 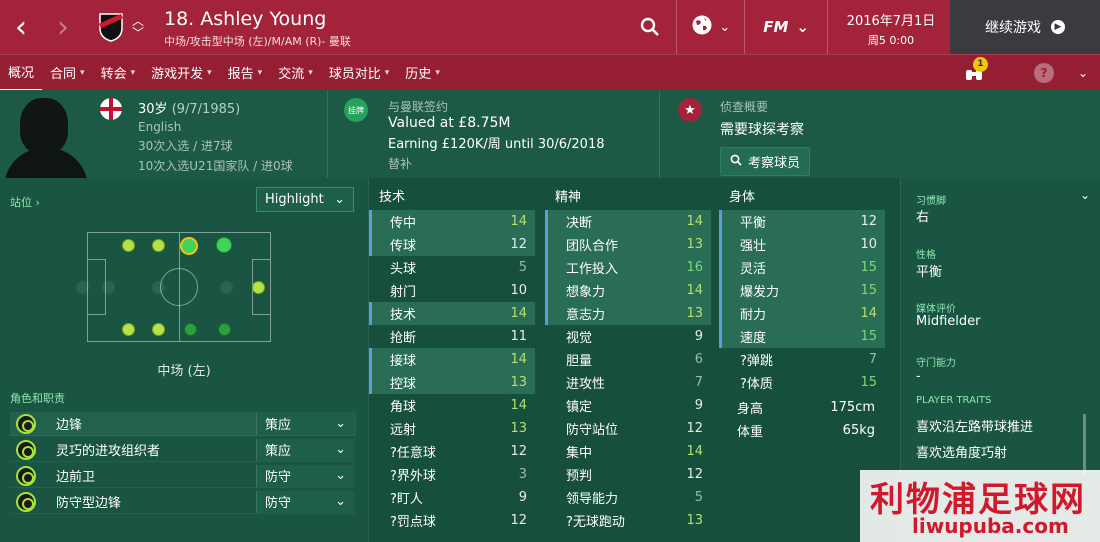 I want to click on attribute-name: 平衡, so click(x=753, y=223).